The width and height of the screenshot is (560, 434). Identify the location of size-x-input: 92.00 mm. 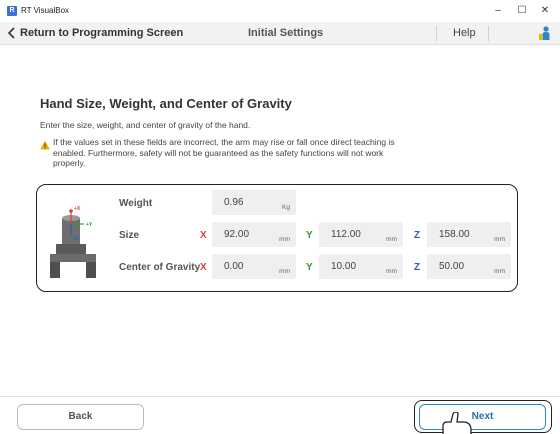
(254, 234).